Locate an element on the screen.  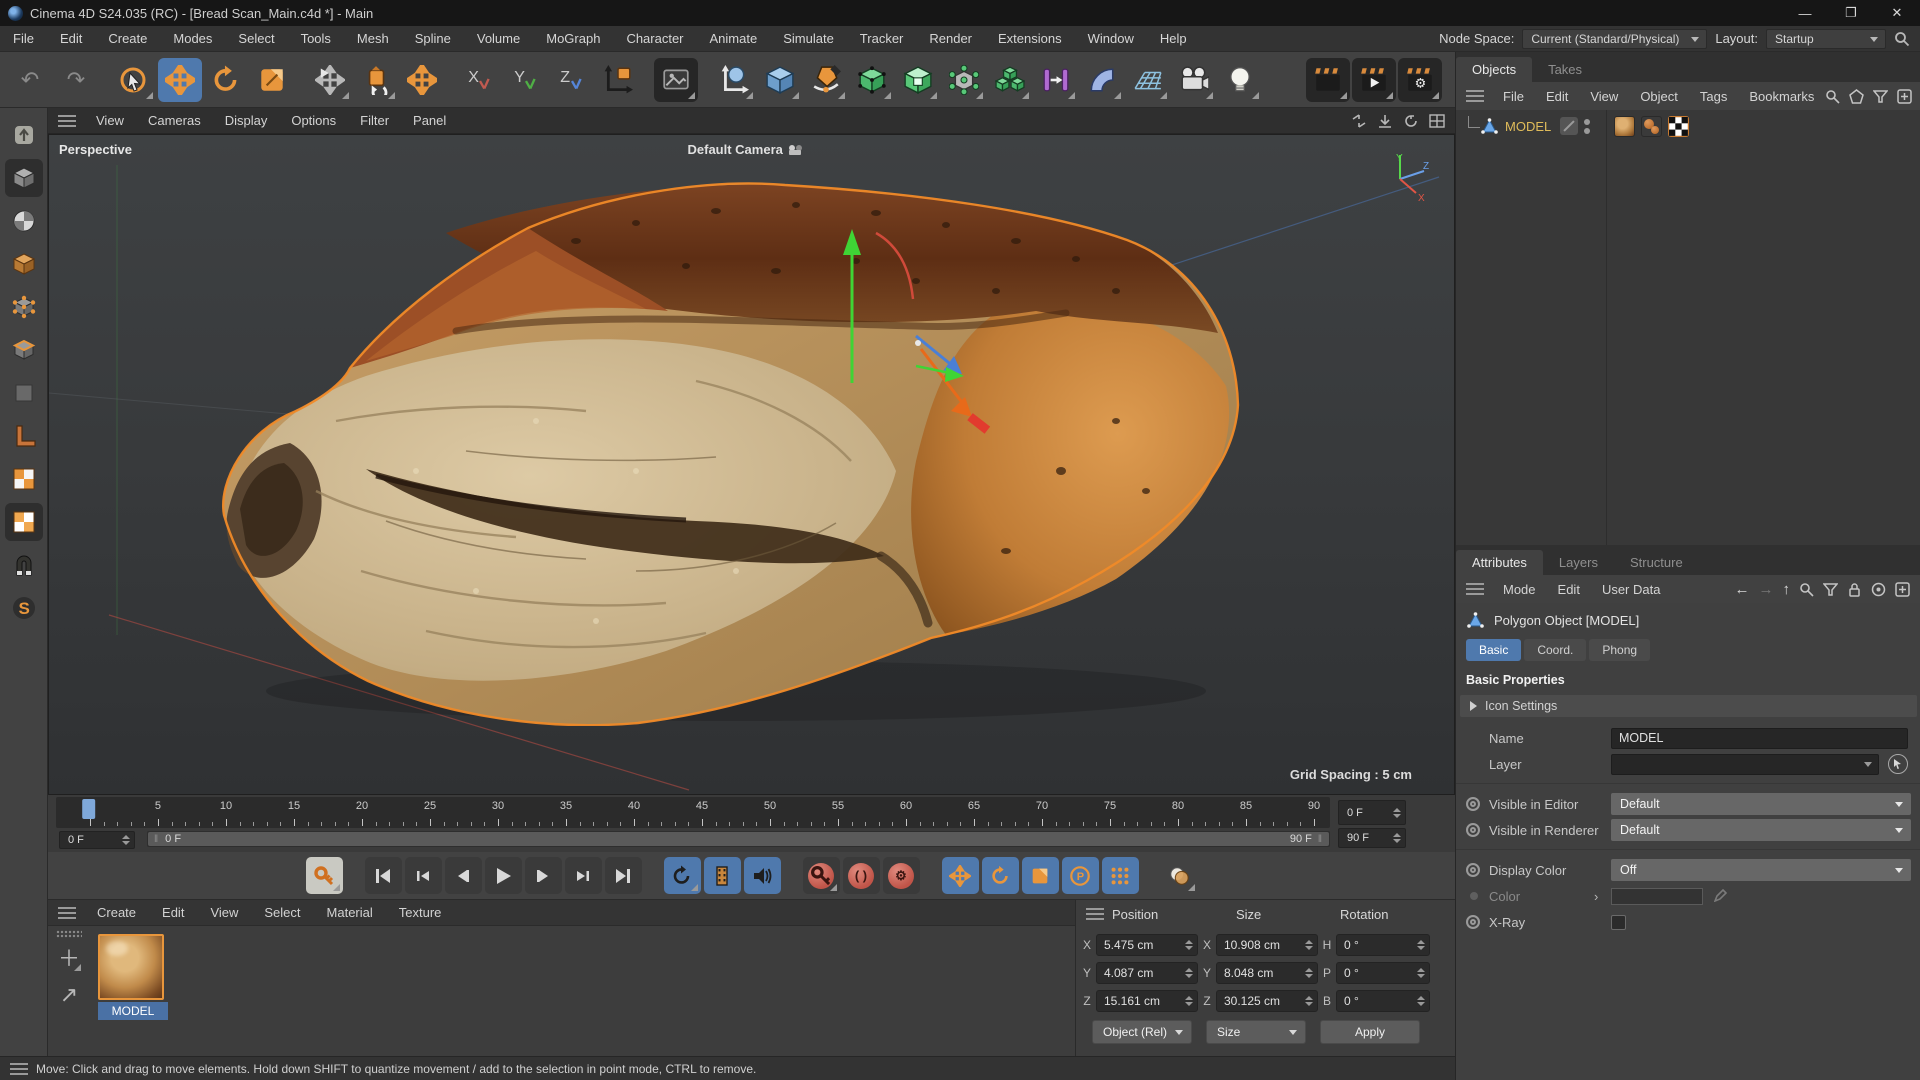
object-row-model: MODEL is located at coordinates (1688, 126).